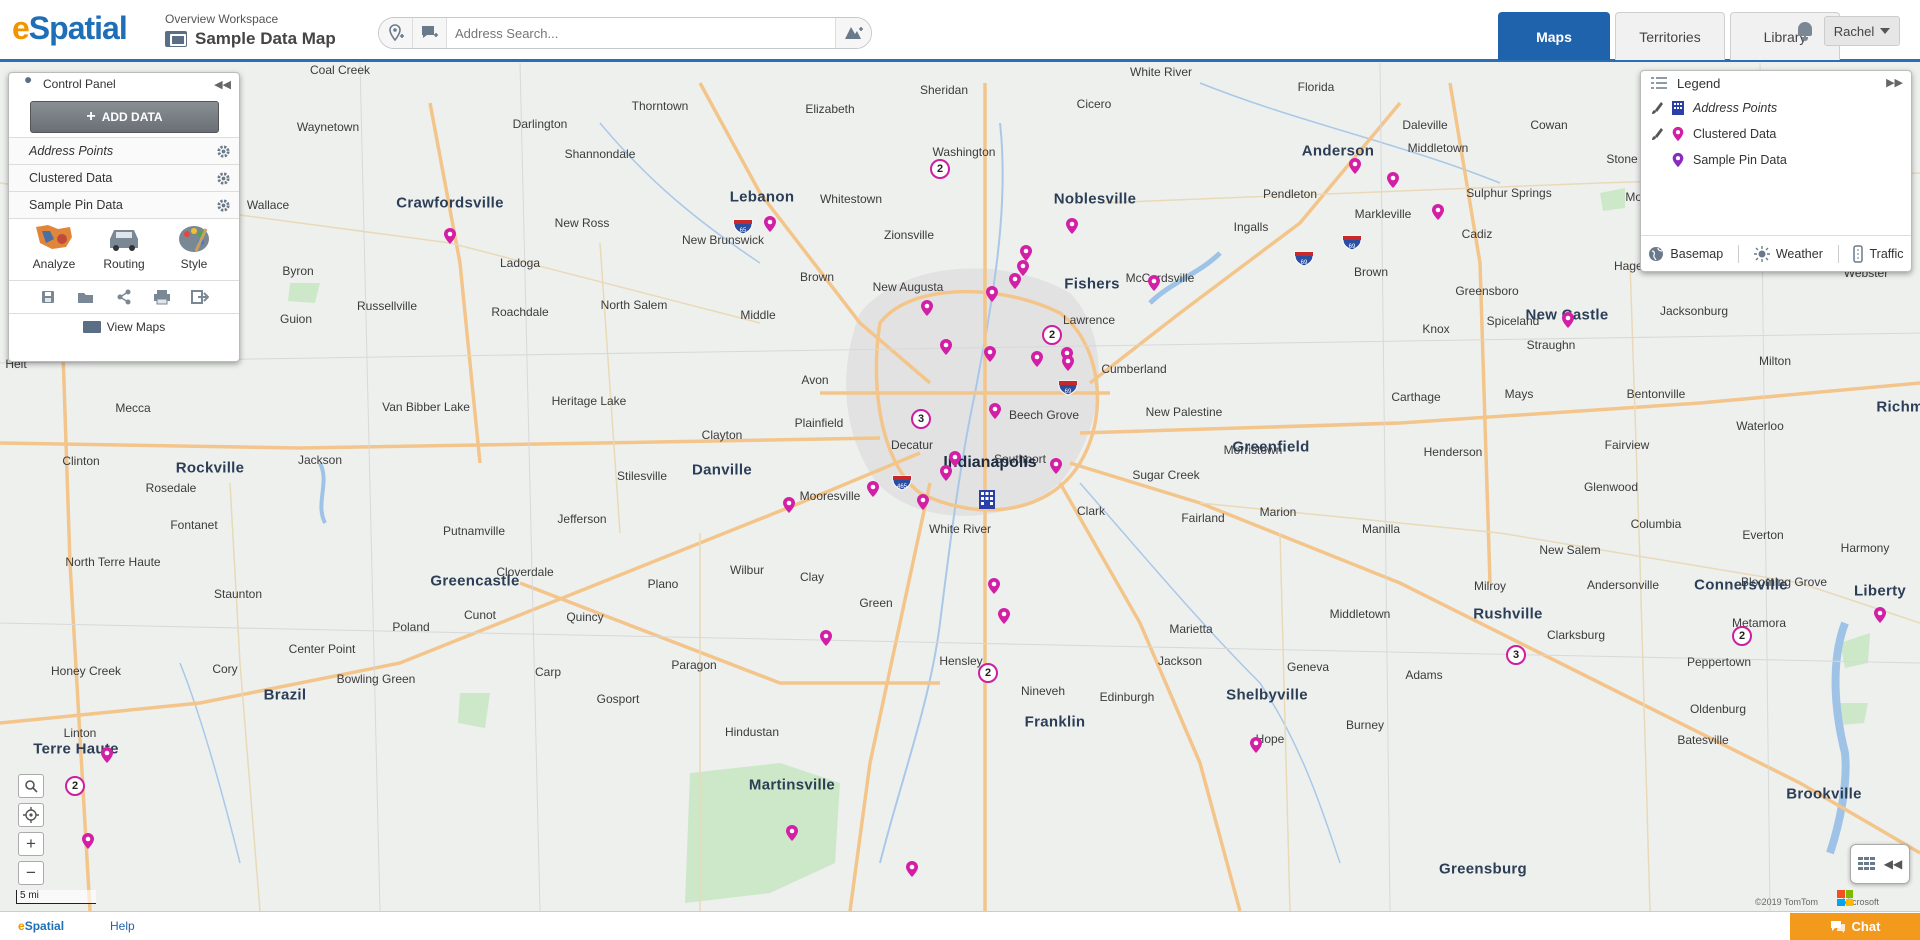  Describe the element at coordinates (585, 617) in the screenshot. I see `place-label: Quincy` at that location.